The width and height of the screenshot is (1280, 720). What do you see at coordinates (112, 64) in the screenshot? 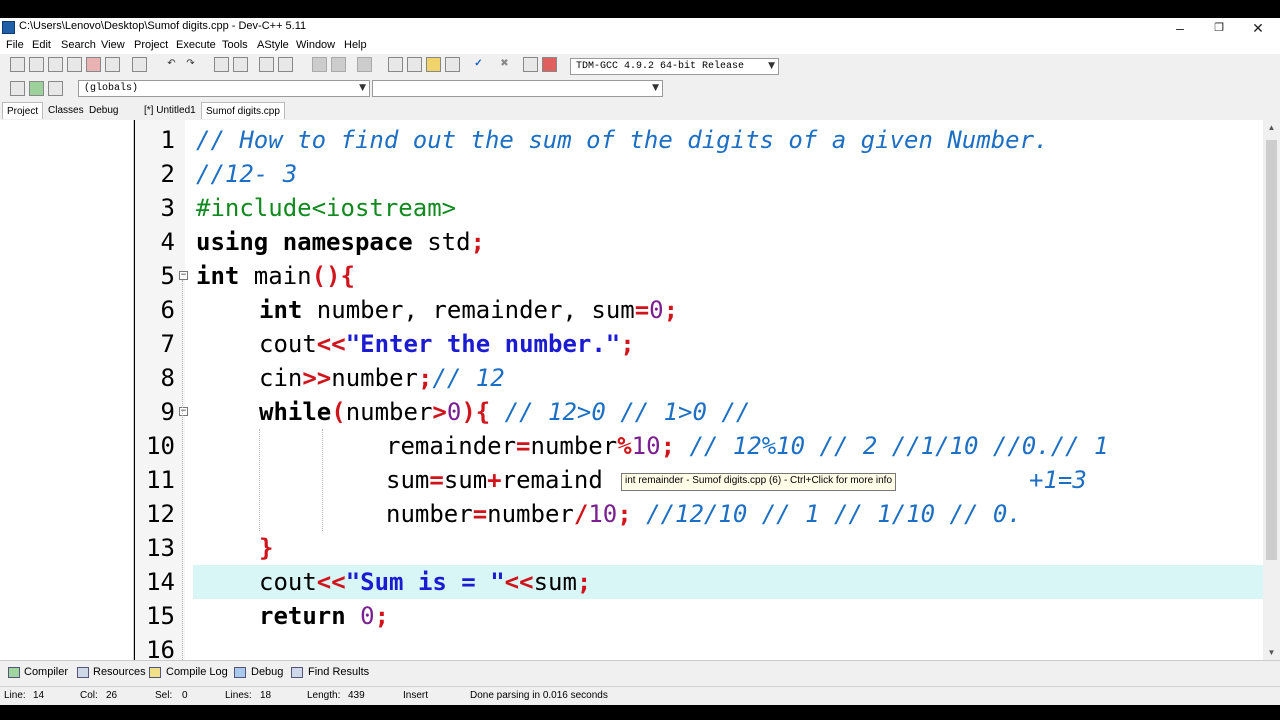
I see `close-all-icon` at bounding box center [112, 64].